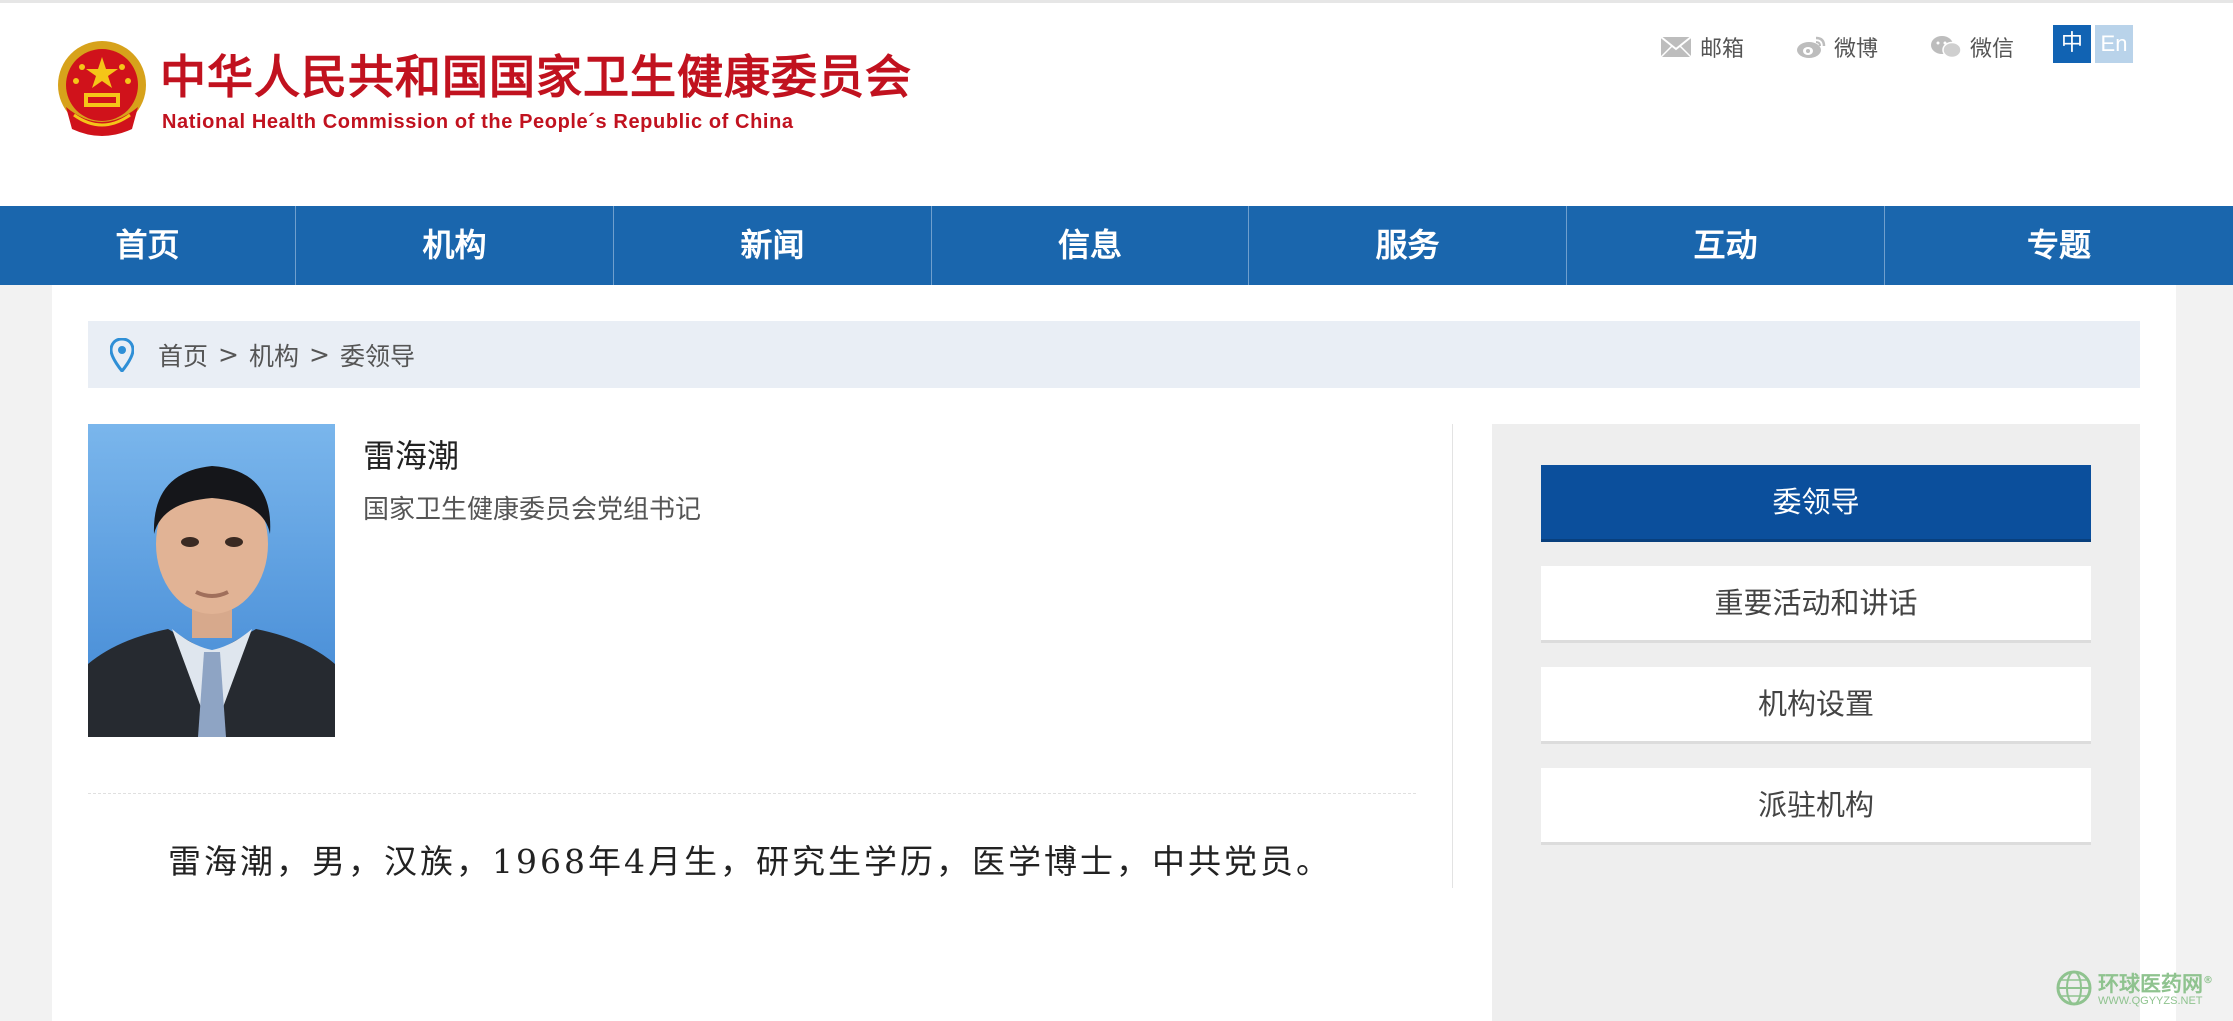  Describe the element at coordinates (183, 355) in the screenshot. I see `breadcrumb-home: 首页` at that location.